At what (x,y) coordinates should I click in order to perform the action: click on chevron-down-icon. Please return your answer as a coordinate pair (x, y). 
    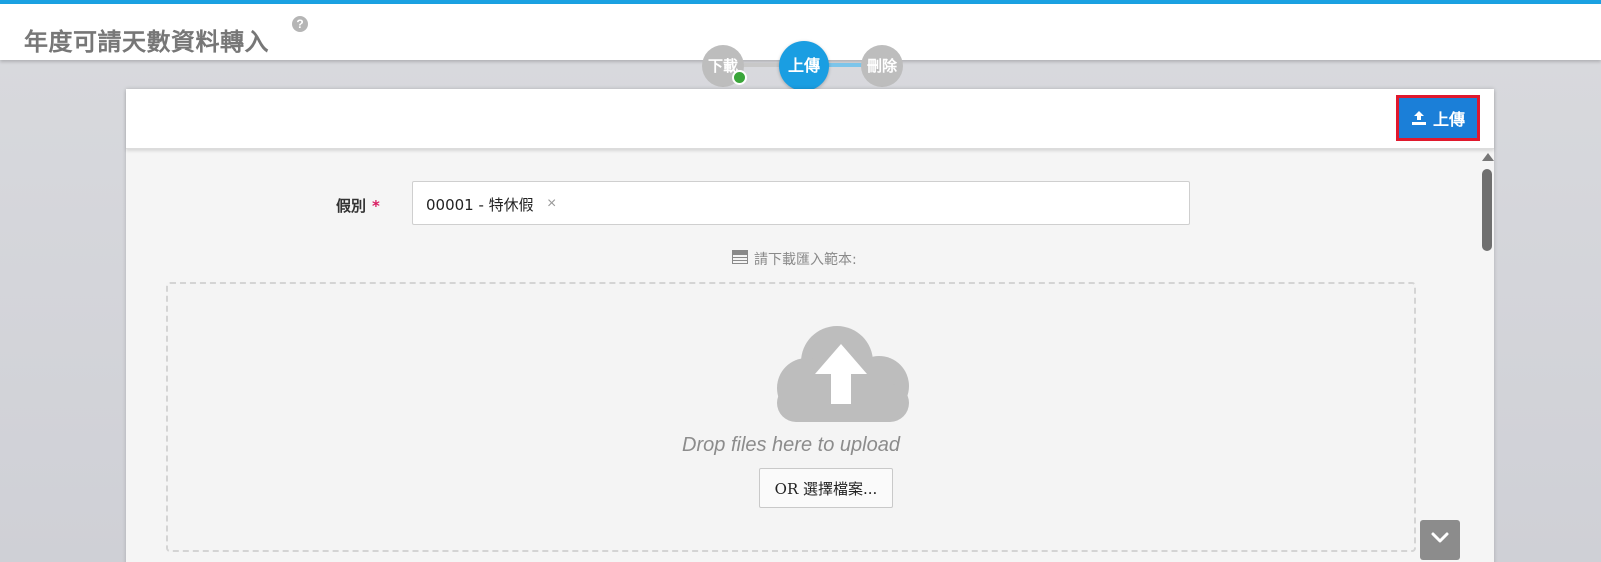
    Looking at the image, I should click on (1440, 540).